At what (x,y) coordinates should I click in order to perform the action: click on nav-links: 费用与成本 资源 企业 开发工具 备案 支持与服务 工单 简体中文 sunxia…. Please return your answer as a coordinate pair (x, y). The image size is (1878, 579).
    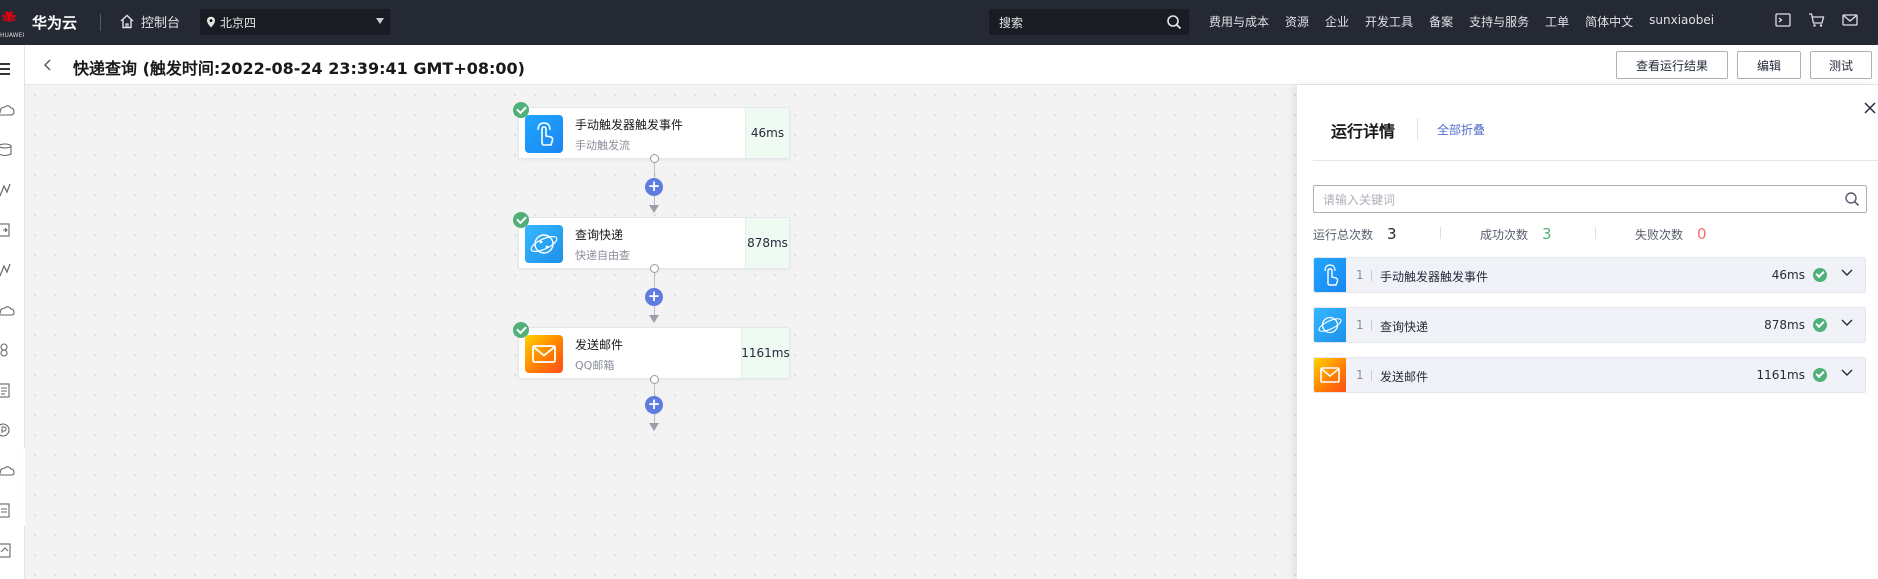
    Looking at the image, I should click on (1469, 21).